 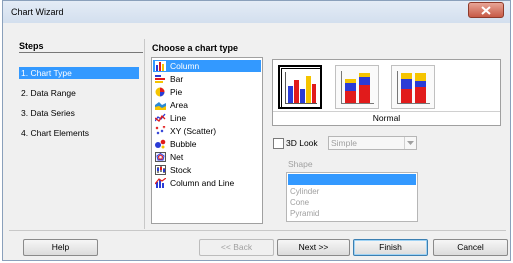 What do you see at coordinates (344, 143) in the screenshot?
I see `3d-look-scheme-value: Simple` at bounding box center [344, 143].